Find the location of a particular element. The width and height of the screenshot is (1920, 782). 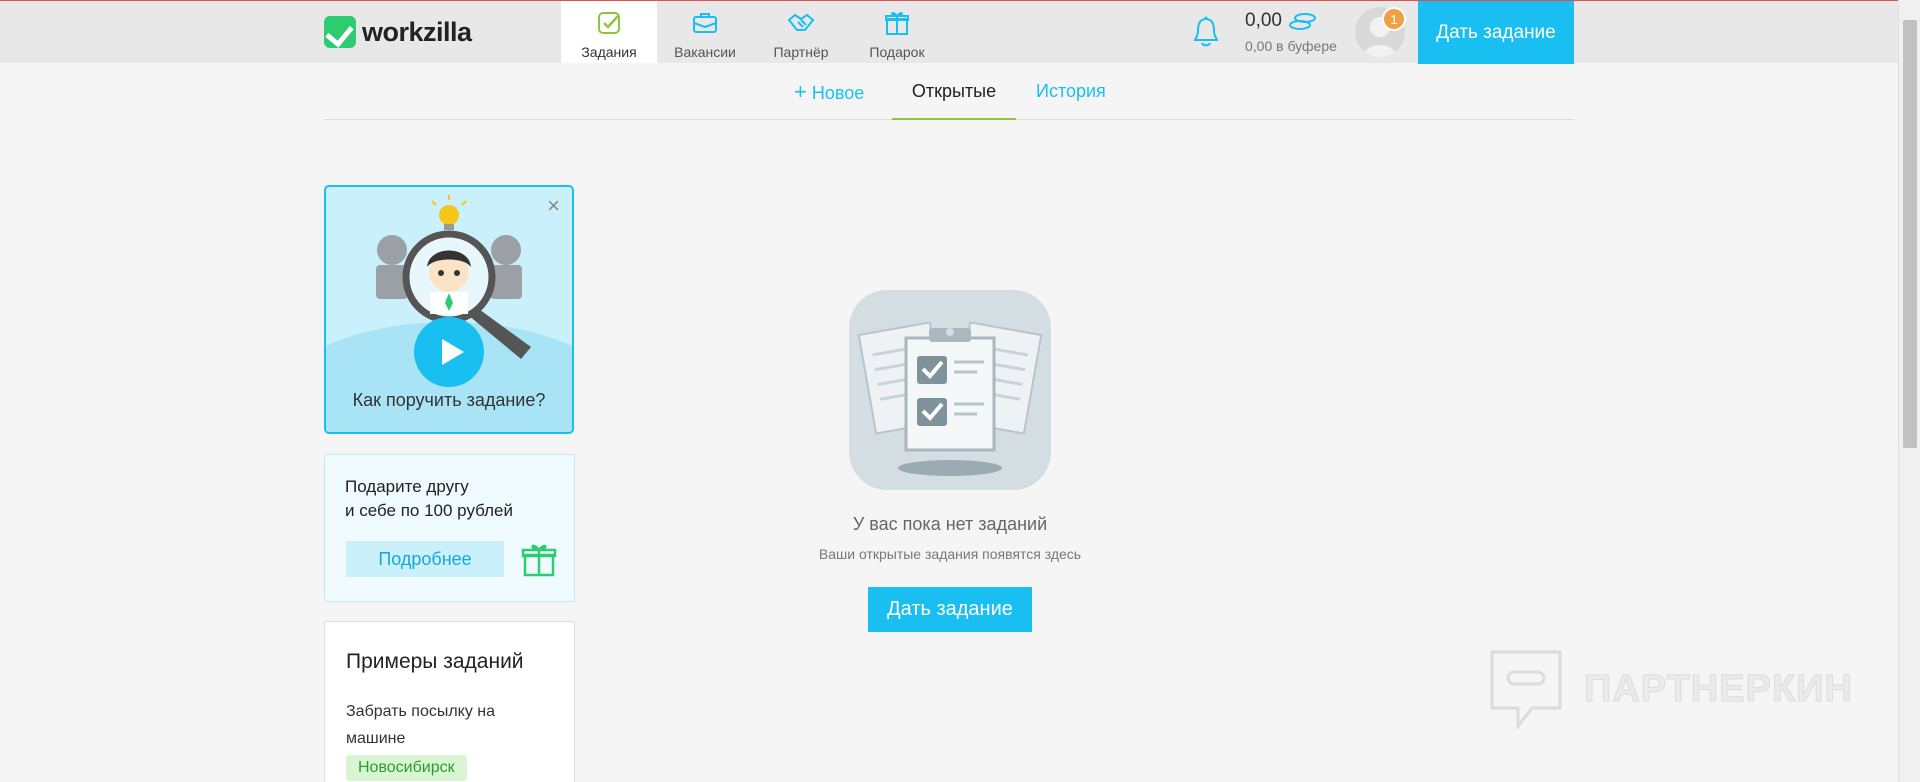

clipboard-icon is located at coordinates (950, 390).